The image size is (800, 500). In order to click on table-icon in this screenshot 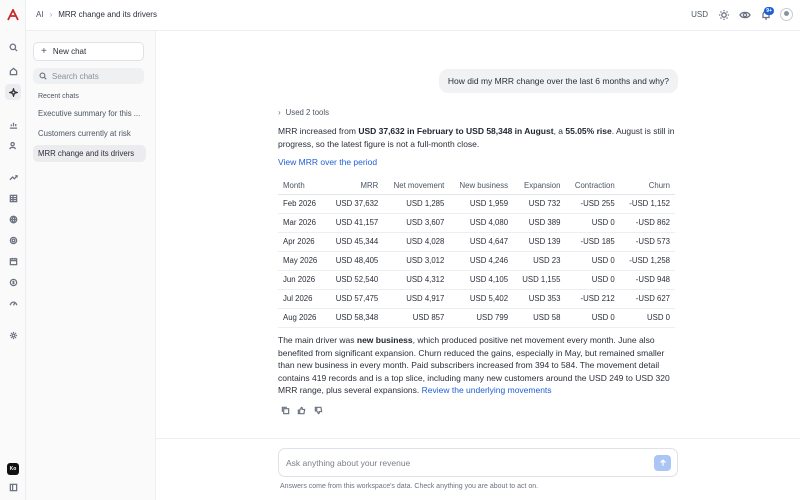, I will do `click(13, 198)`.